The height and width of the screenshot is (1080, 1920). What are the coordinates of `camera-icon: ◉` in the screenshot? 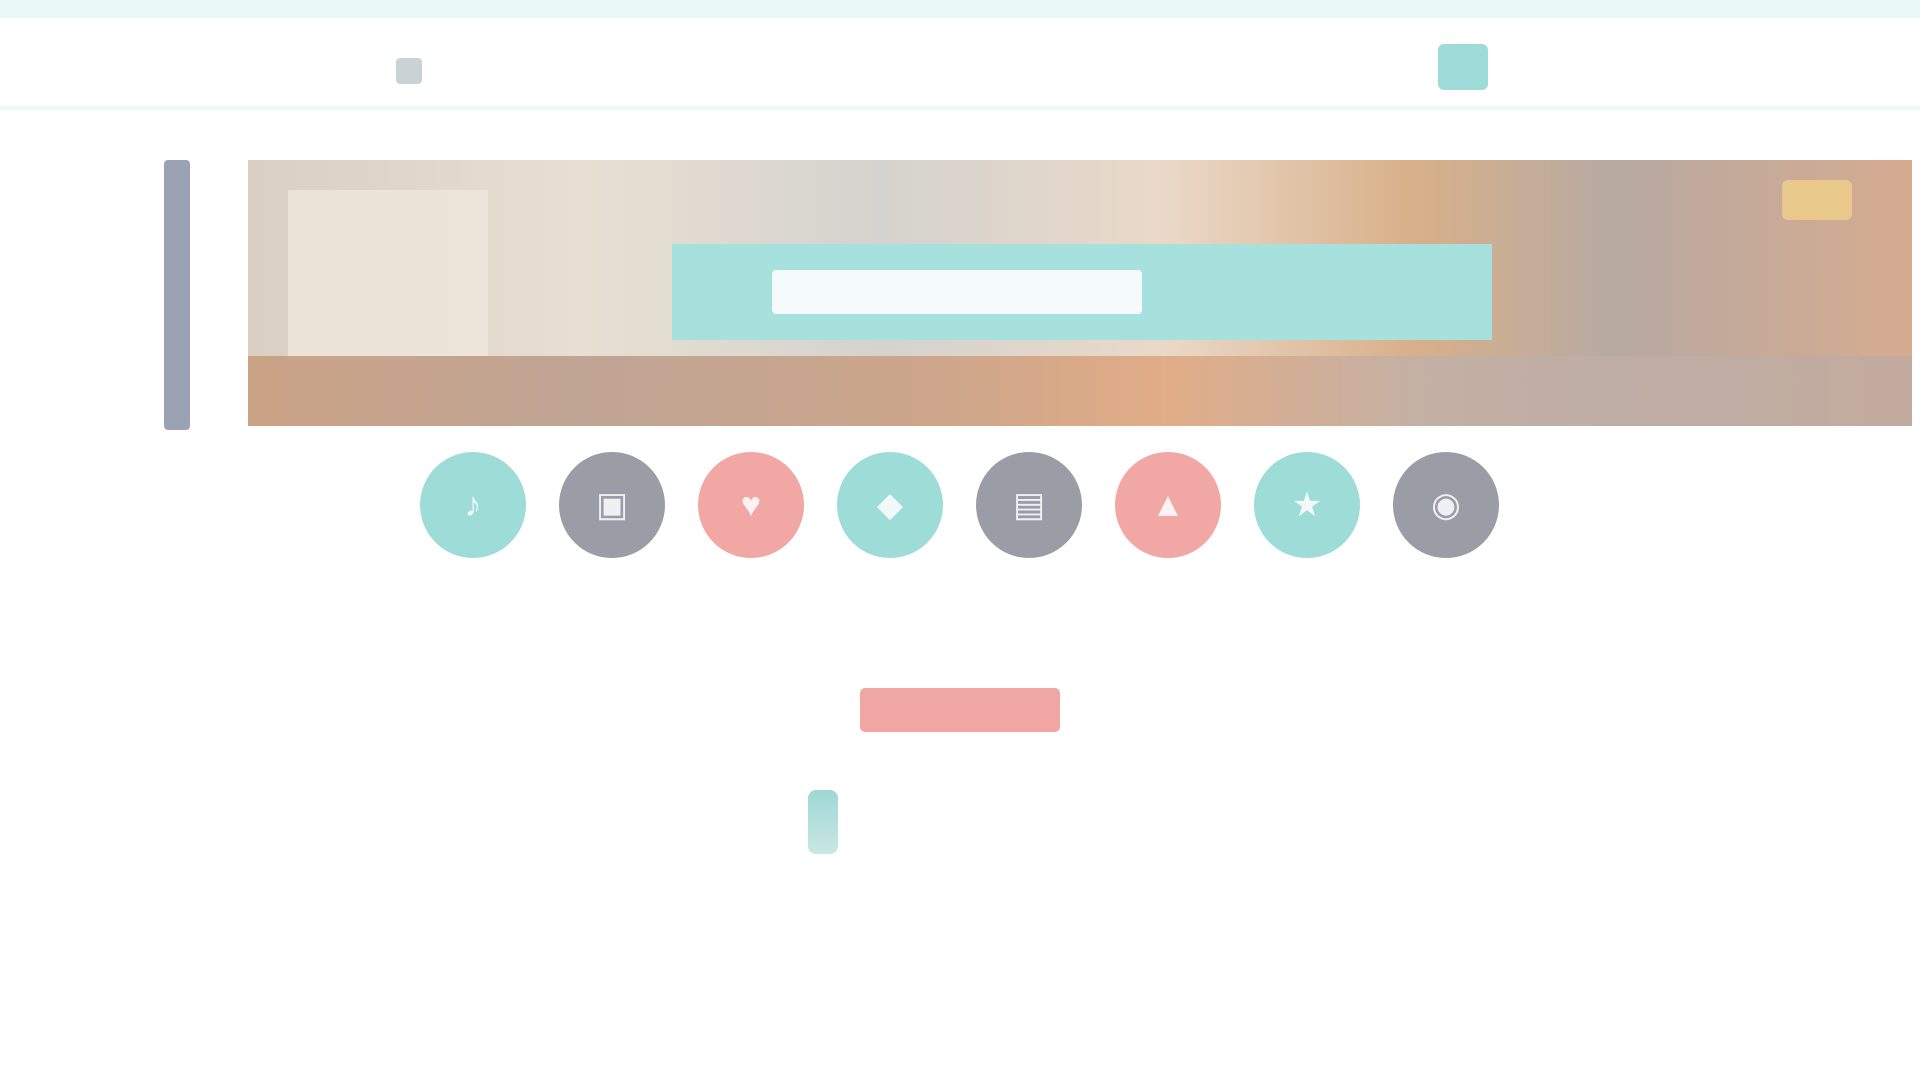 It's located at (1446, 505).